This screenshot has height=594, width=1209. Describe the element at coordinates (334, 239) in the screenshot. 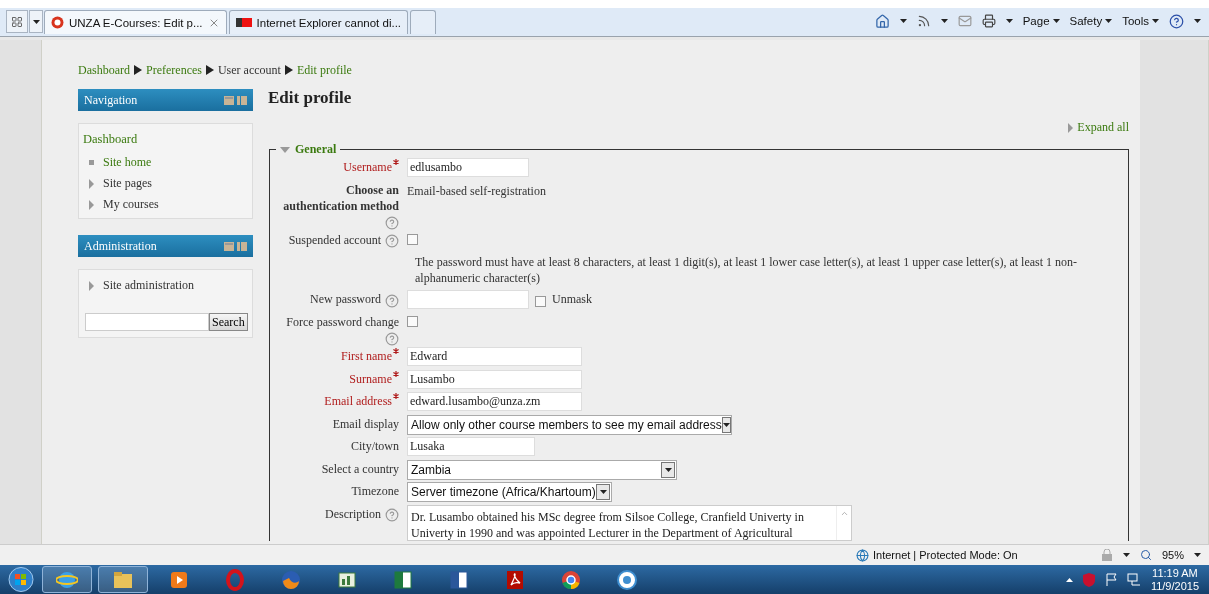

I see `field-label: Suspended account` at that location.